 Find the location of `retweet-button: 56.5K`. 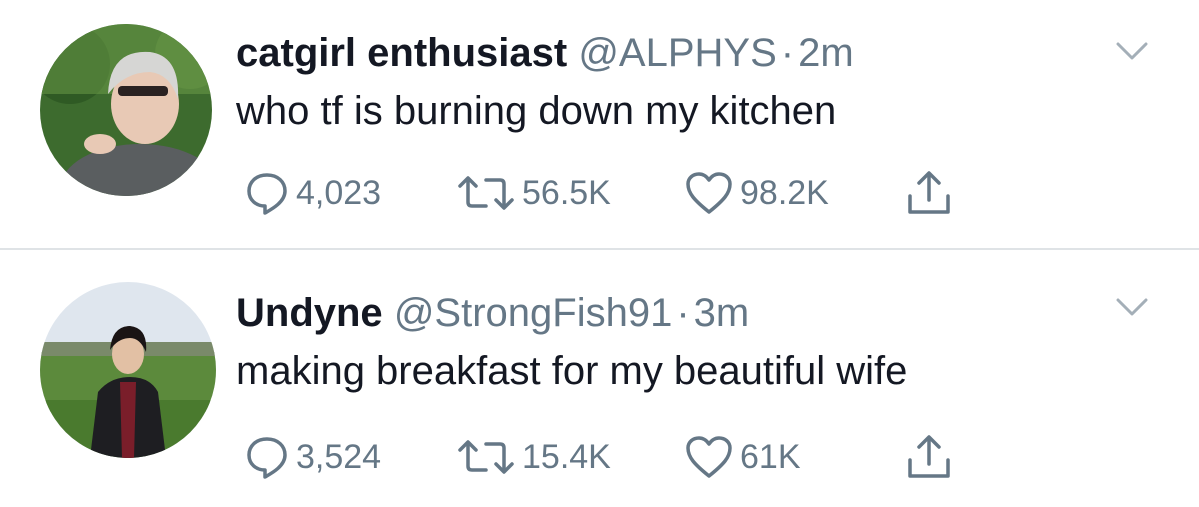

retweet-button: 56.5K is located at coordinates (533, 193).